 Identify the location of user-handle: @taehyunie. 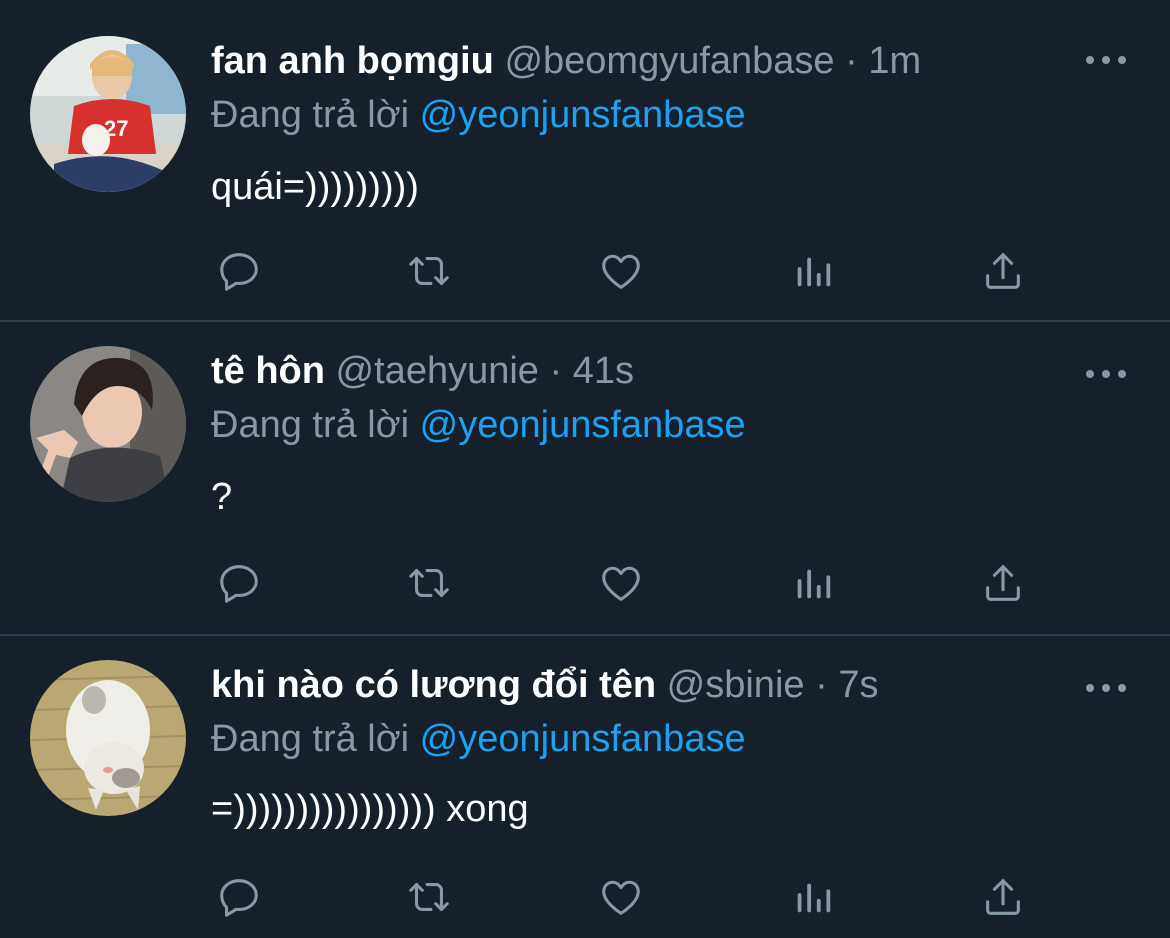
(437, 371).